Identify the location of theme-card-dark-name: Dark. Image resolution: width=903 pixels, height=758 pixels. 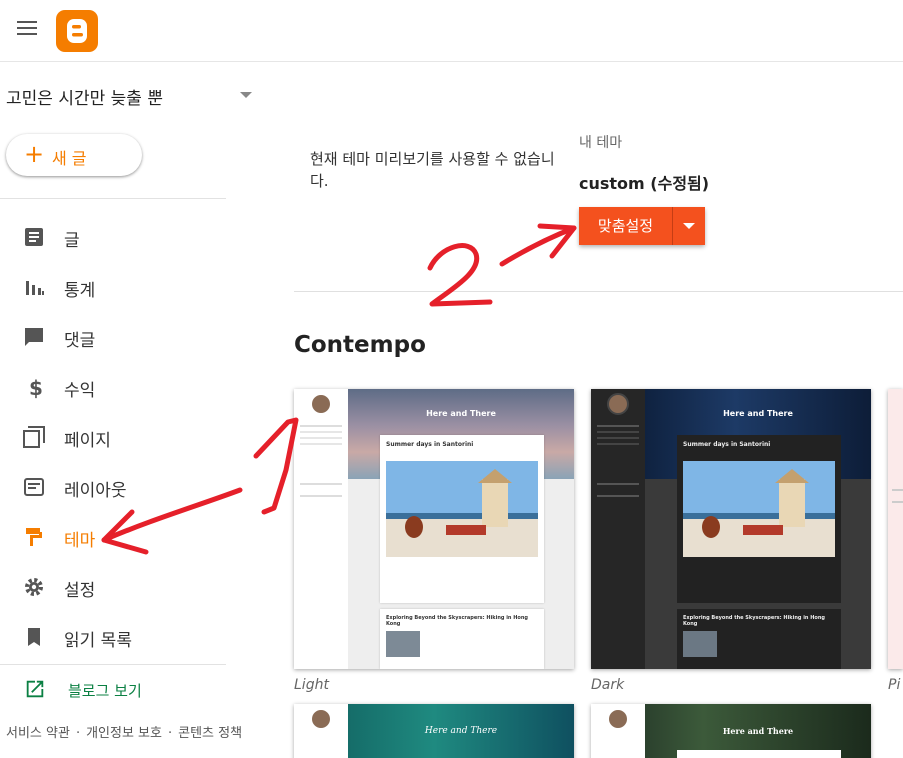
(608, 685).